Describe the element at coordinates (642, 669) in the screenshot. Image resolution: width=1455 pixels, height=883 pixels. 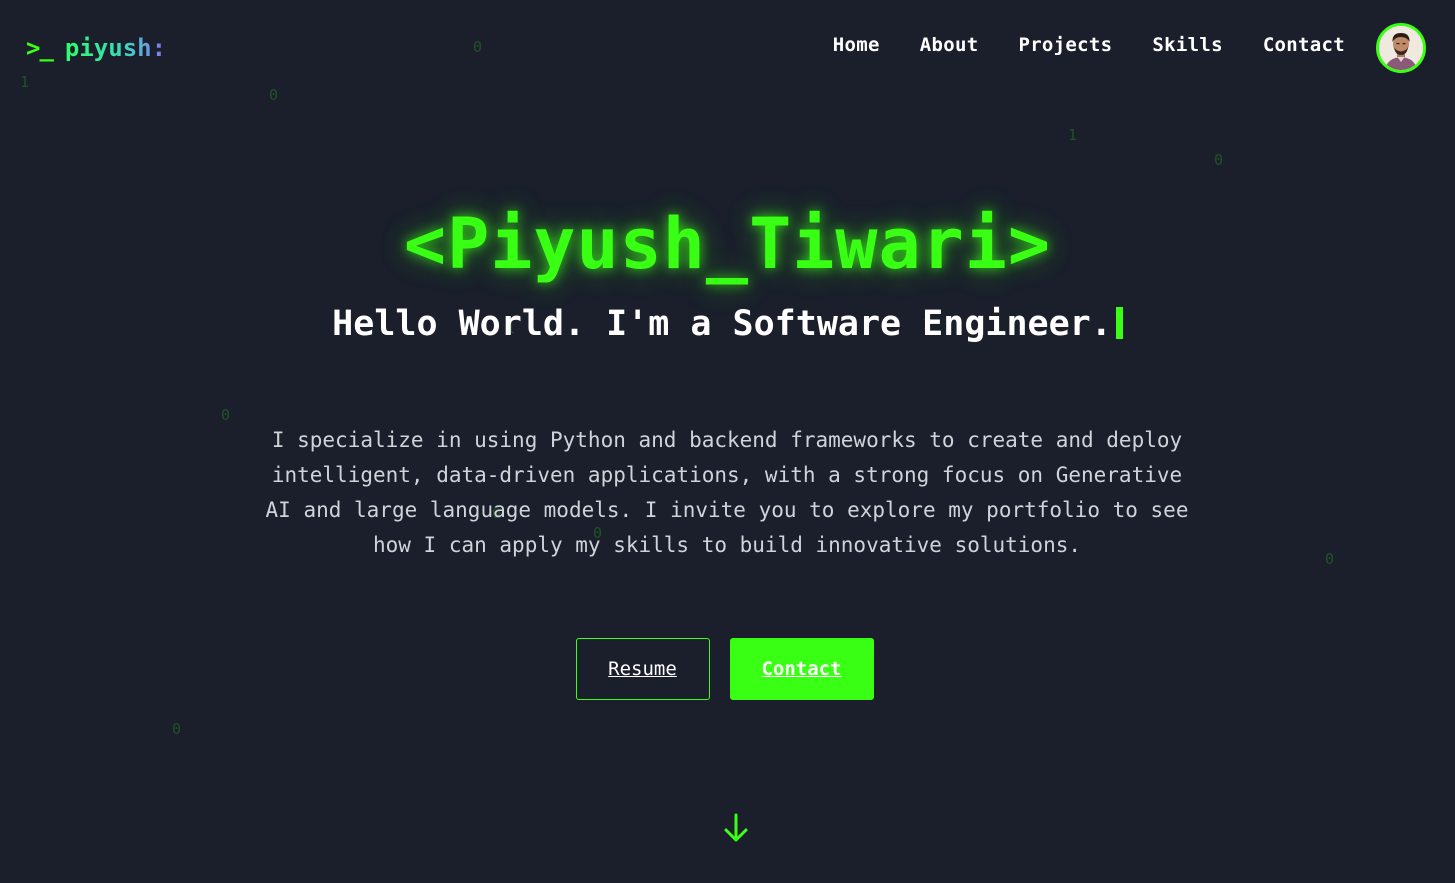
I see `resume-button: Resume` at that location.